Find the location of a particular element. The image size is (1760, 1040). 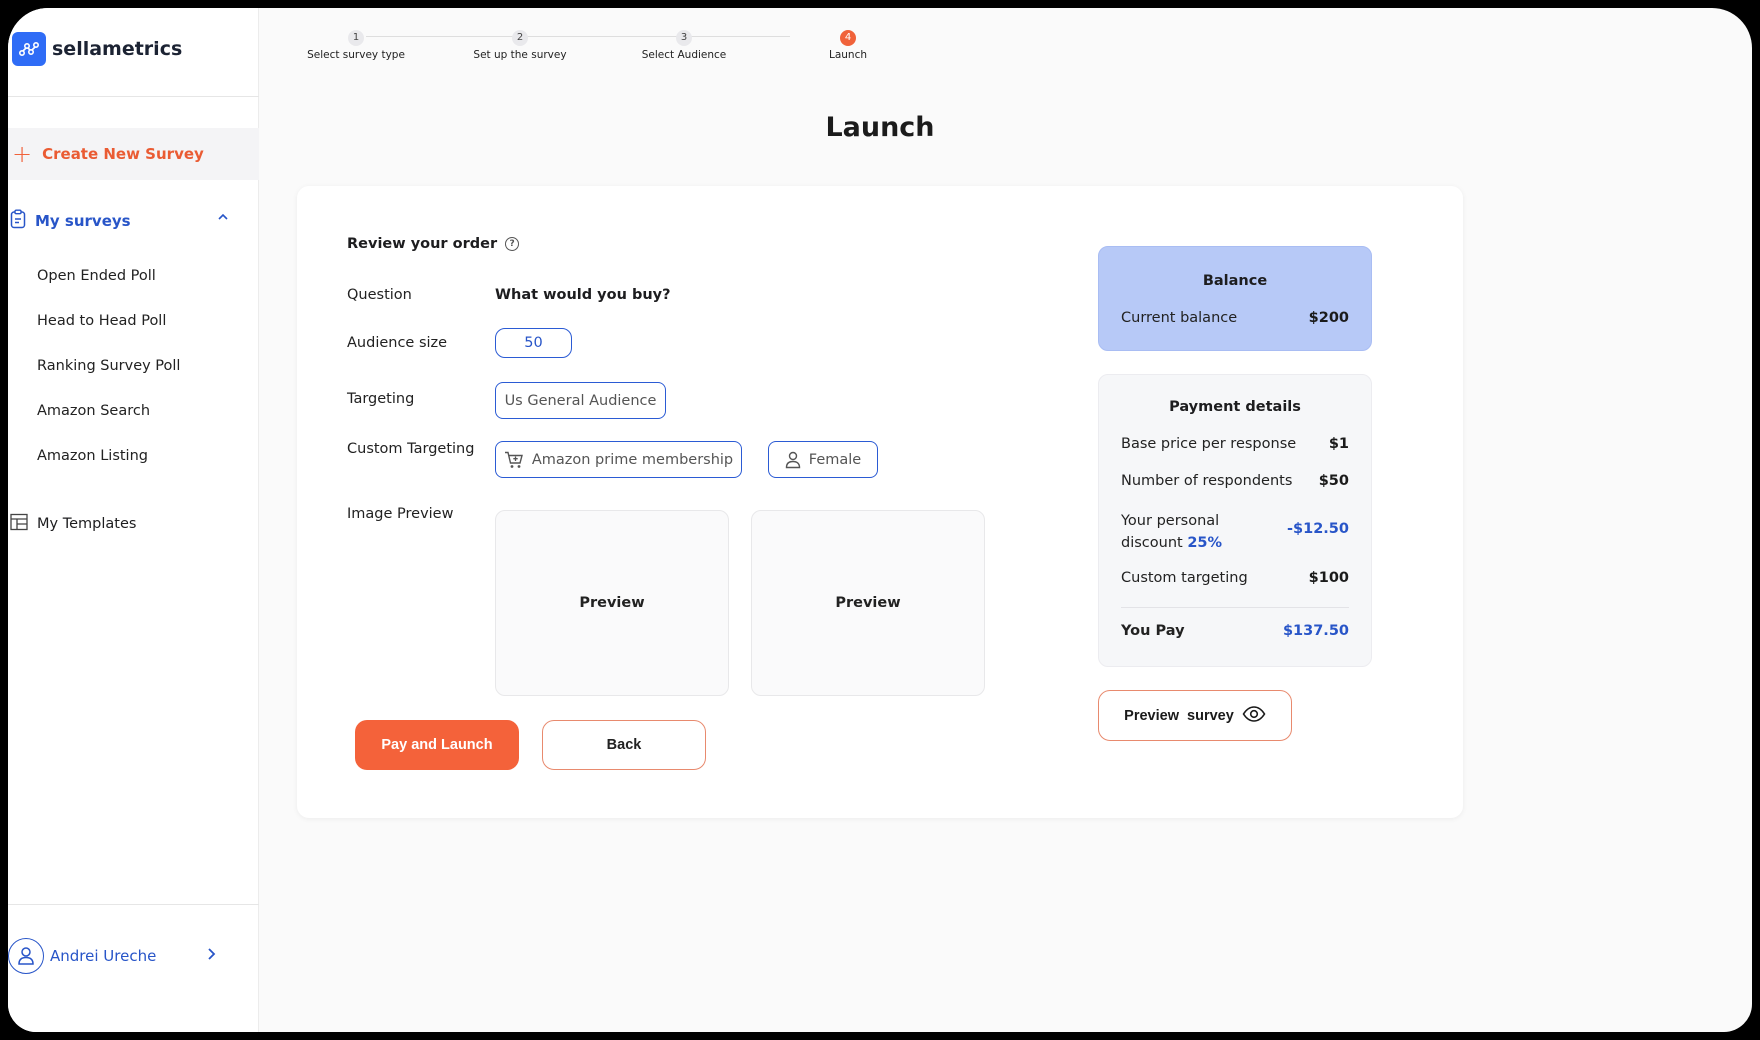

my-surveys-toggle: My surveys is located at coordinates (123, 221).